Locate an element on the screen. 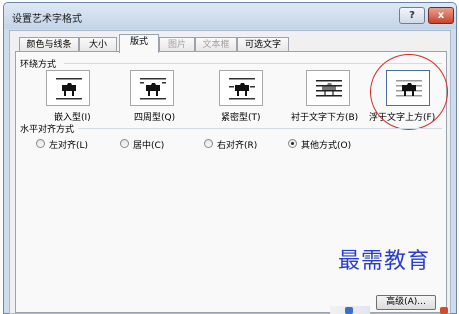 The image size is (459, 314). wrap-label-behind: 衬于文字下方(B) is located at coordinates (325, 118).